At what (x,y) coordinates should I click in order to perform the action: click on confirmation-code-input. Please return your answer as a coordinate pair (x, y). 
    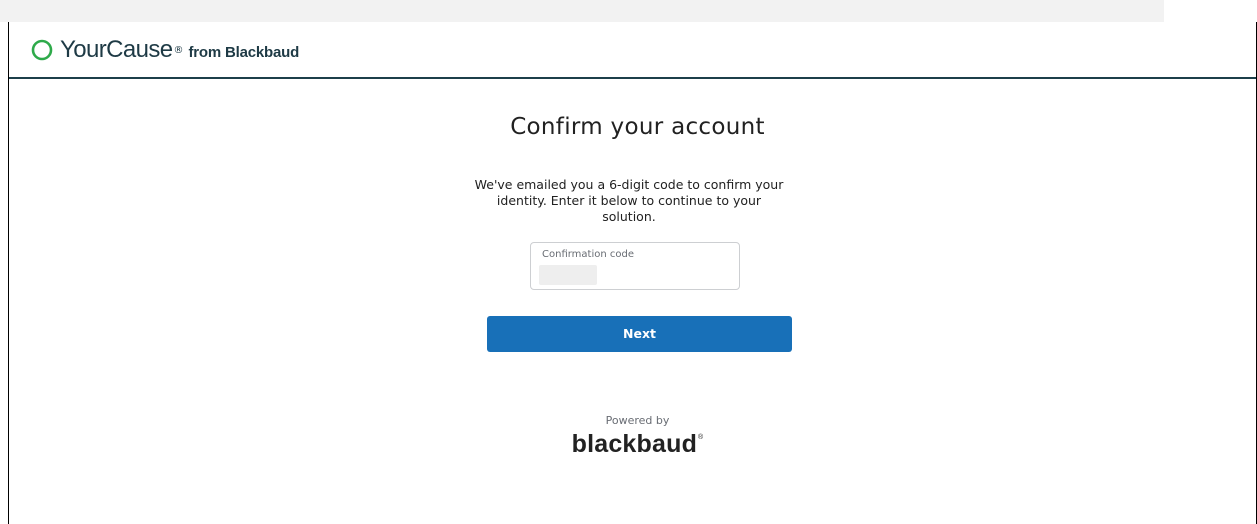
    Looking at the image, I should click on (568, 275).